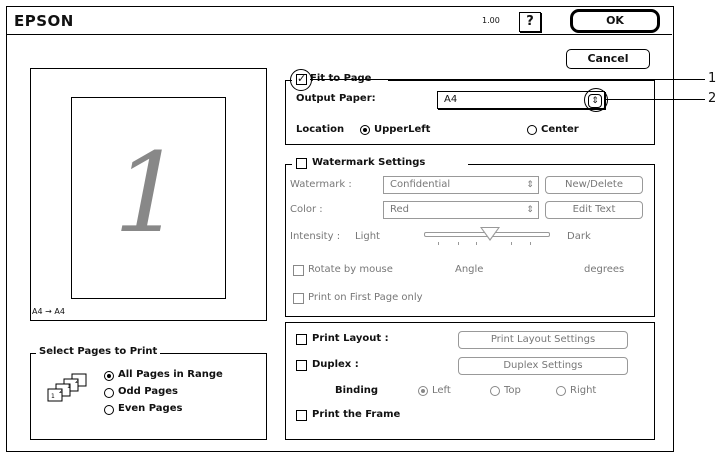 The height and width of the screenshot is (457, 725). Describe the element at coordinates (491, 20) in the screenshot. I see `version-label: 1.00` at that location.